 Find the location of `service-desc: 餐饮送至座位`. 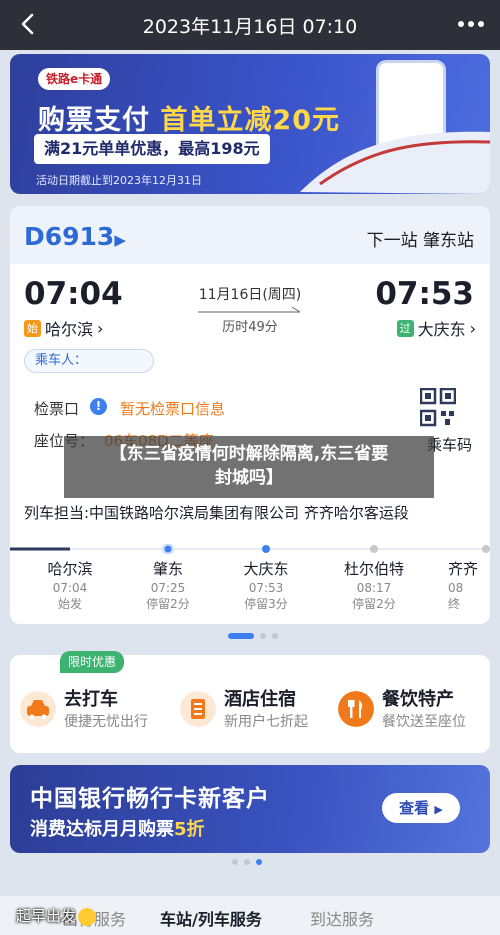

service-desc: 餐饮送至座位 is located at coordinates (424, 722).